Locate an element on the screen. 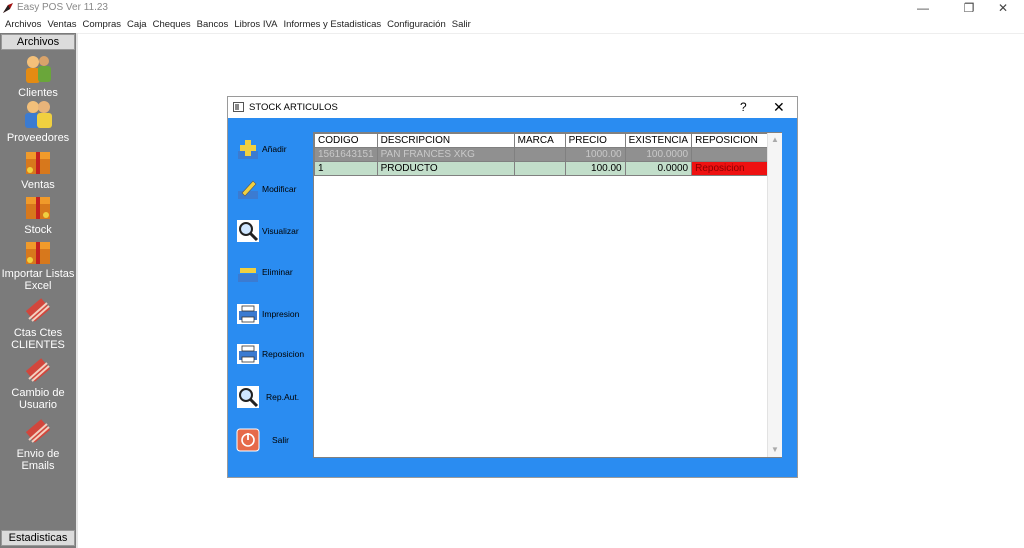  sidebar-item-label: Proveedores is located at coordinates (38, 138).